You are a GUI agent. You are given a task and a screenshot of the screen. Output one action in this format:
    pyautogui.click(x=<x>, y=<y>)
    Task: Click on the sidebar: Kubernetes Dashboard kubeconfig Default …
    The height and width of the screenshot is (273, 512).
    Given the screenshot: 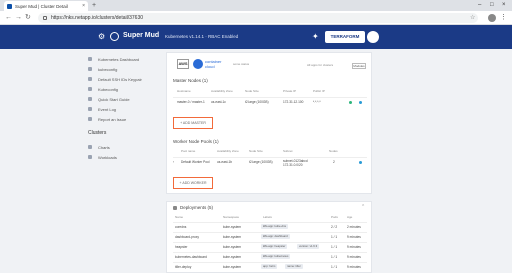 What is the action you would take?
    pyautogui.click(x=124, y=161)
    